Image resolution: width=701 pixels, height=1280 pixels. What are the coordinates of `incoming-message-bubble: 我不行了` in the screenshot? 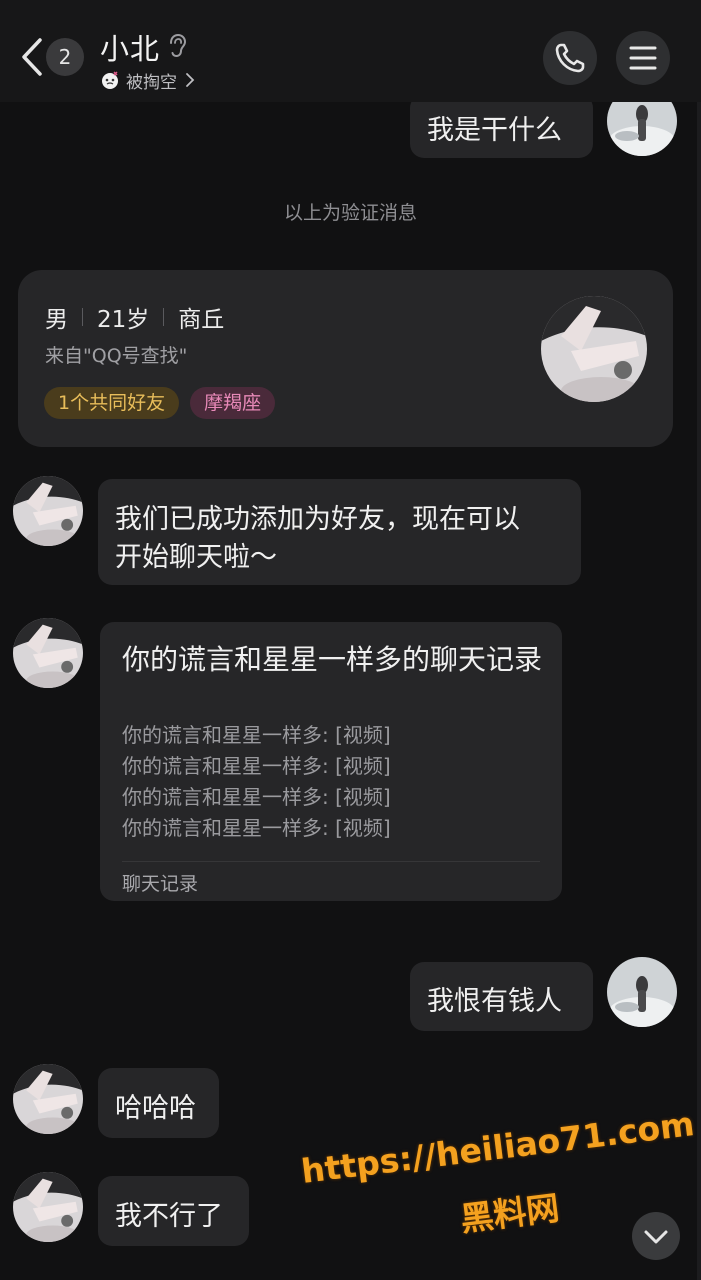 It's located at (173, 1211).